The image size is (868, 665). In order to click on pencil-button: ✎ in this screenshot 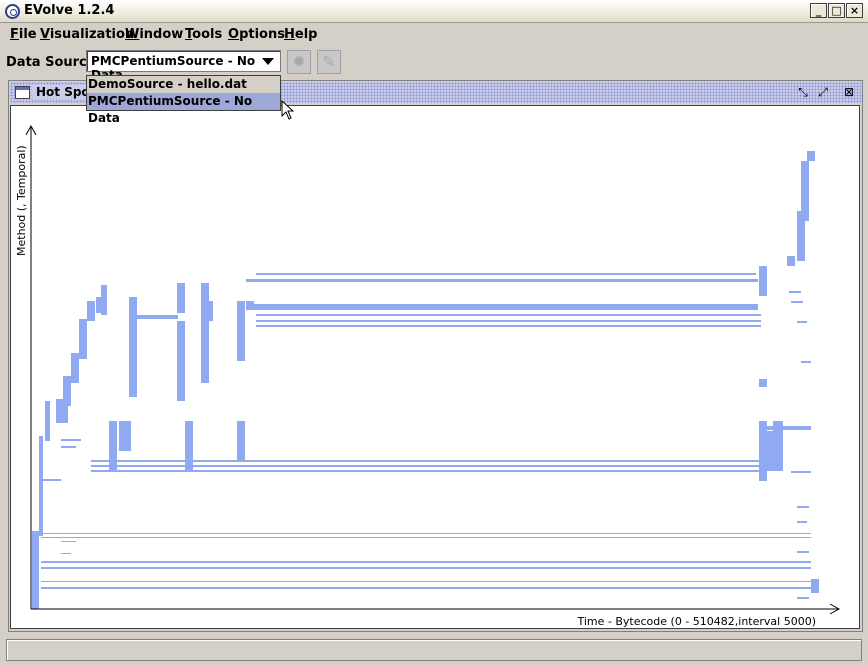, I will do `click(329, 62)`.